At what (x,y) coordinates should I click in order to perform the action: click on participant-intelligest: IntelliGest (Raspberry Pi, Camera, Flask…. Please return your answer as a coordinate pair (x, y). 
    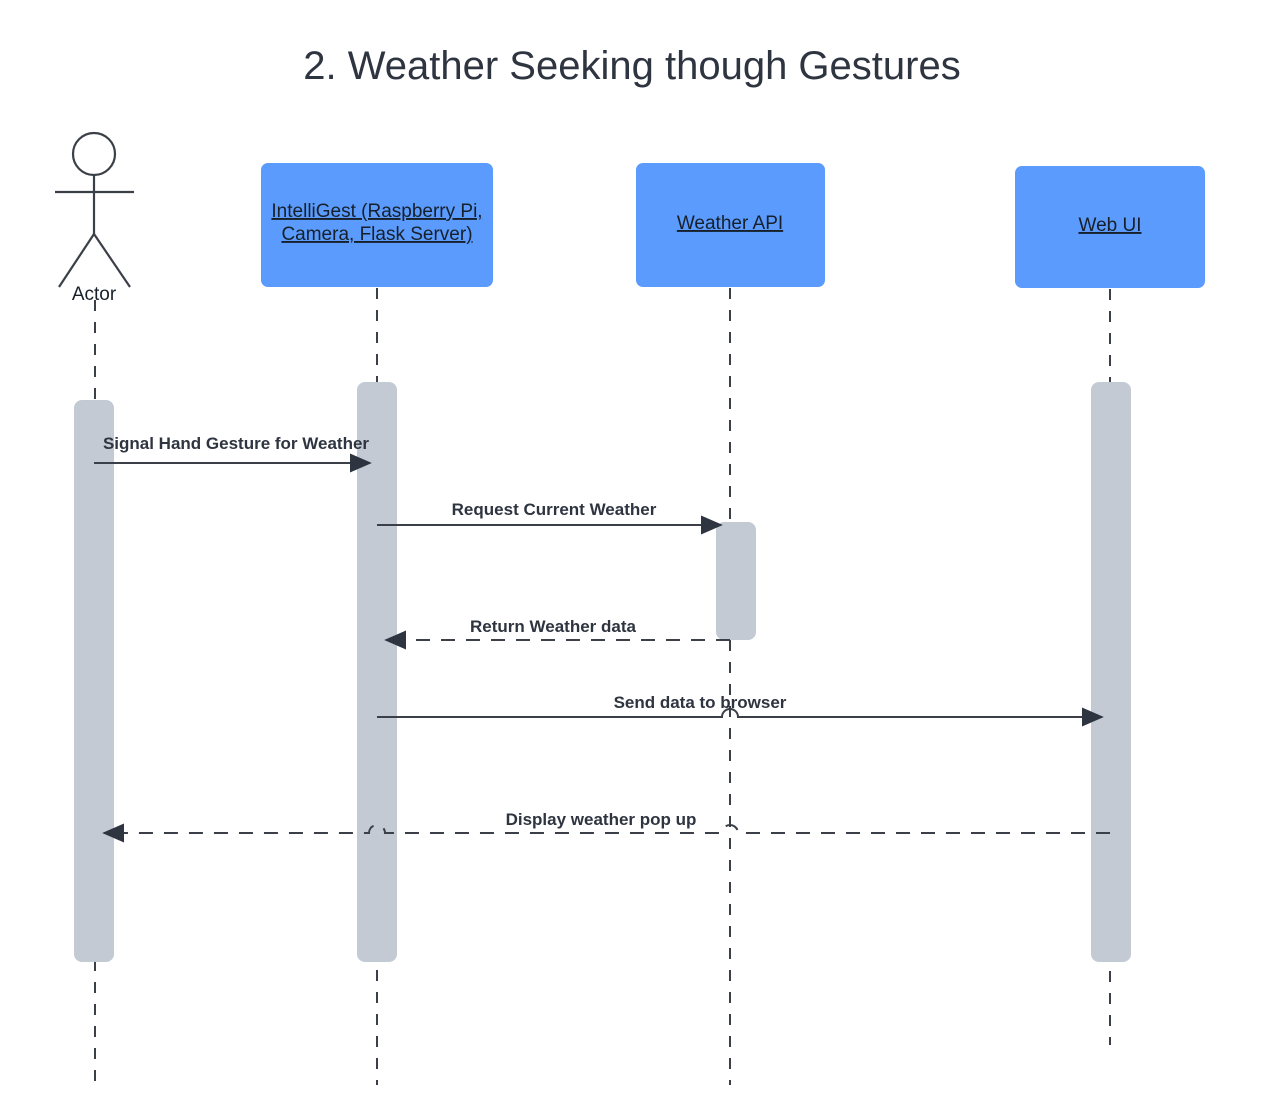
    Looking at the image, I should click on (377, 225).